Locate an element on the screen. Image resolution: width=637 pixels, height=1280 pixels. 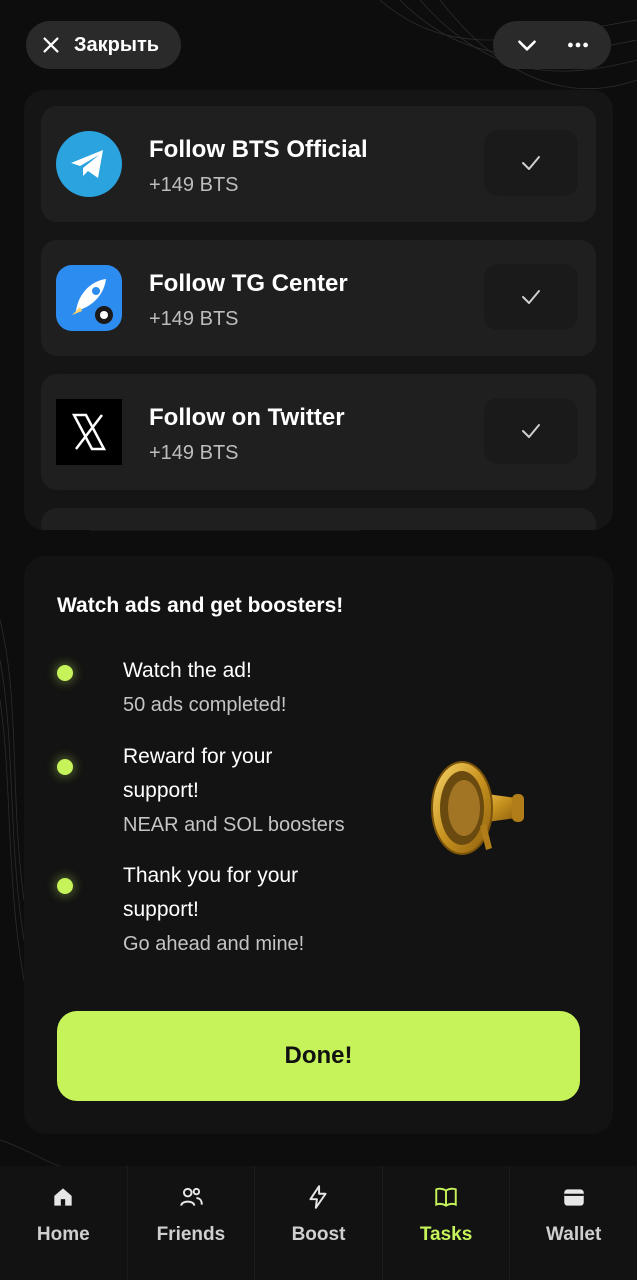
chevron-down-icon is located at coordinates (527, 45).